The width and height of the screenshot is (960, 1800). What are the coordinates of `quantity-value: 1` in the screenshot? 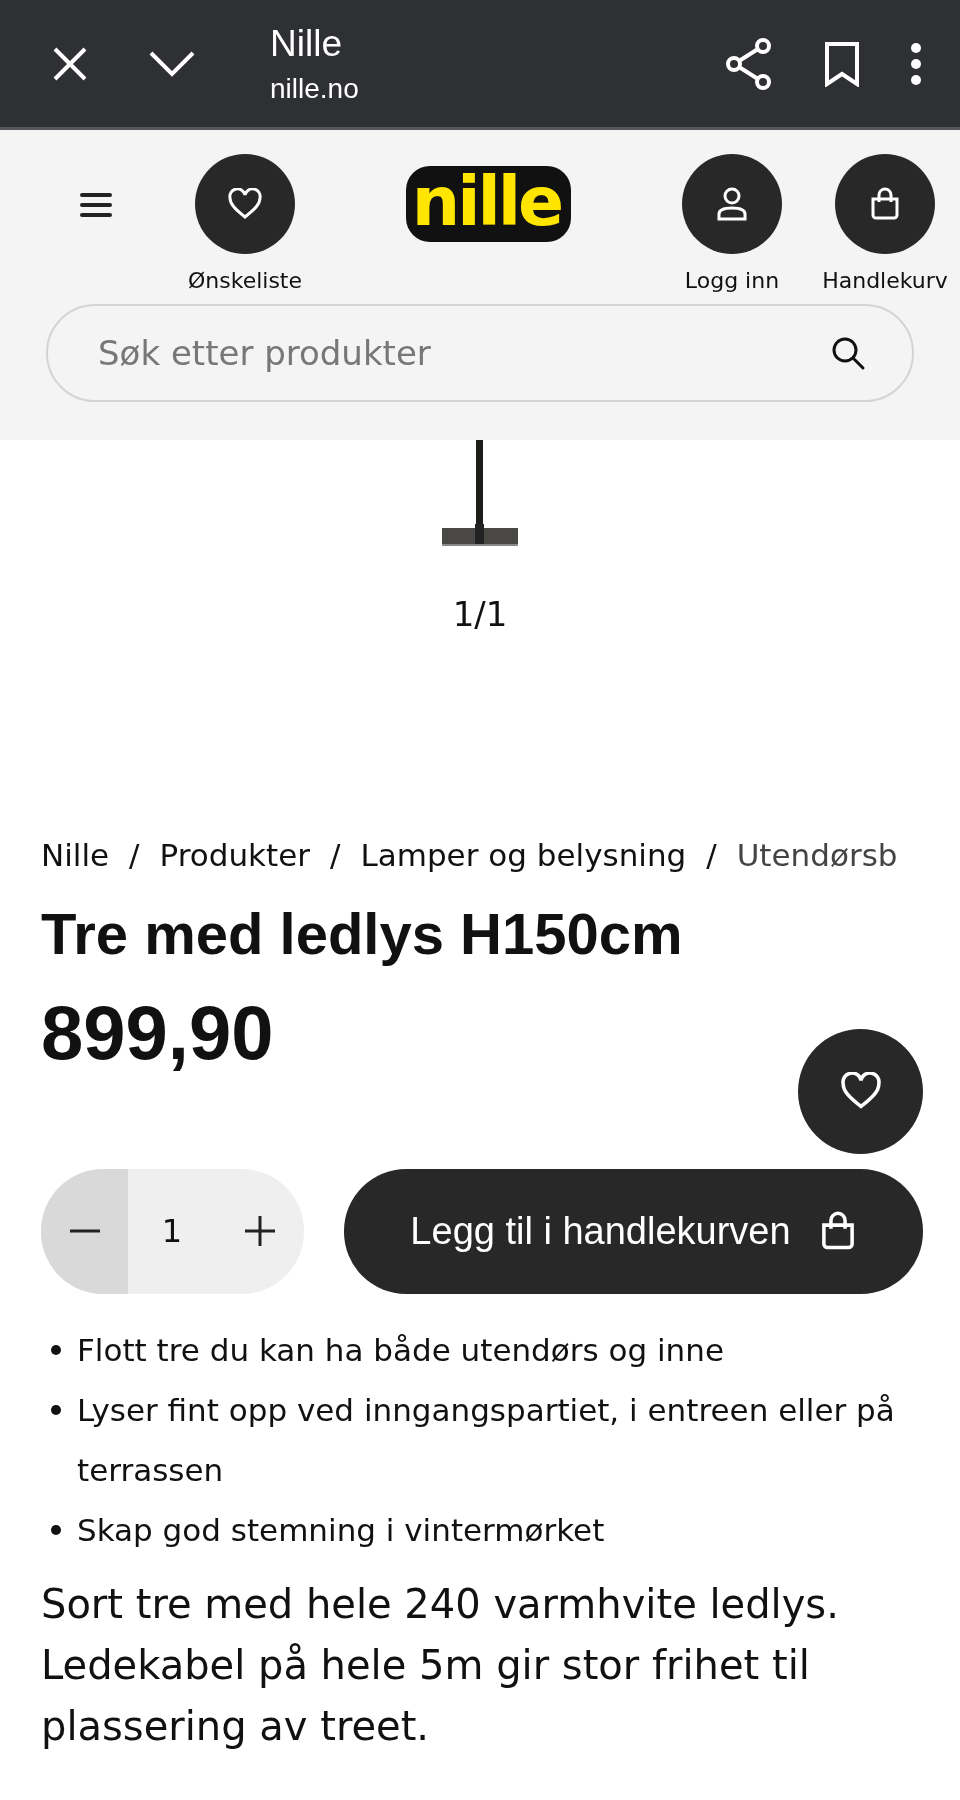 It's located at (172, 1231).